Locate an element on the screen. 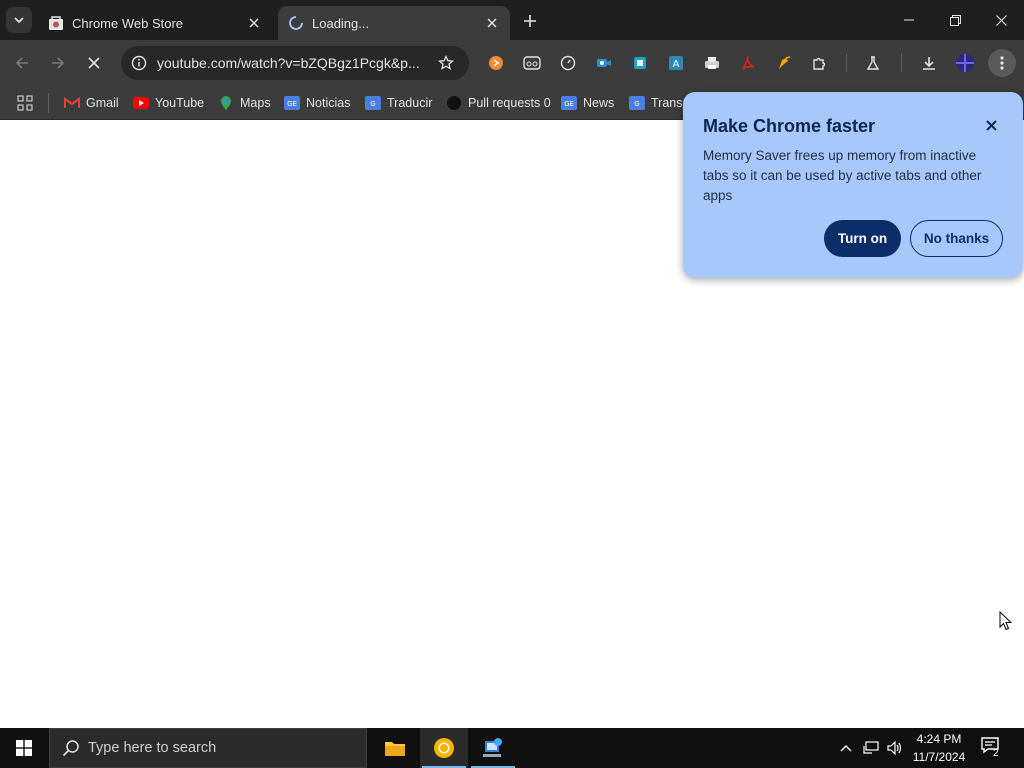 Image resolution: width=1024 pixels, height=768 pixels. tab-title: Chrome Web Store is located at coordinates (128, 23).